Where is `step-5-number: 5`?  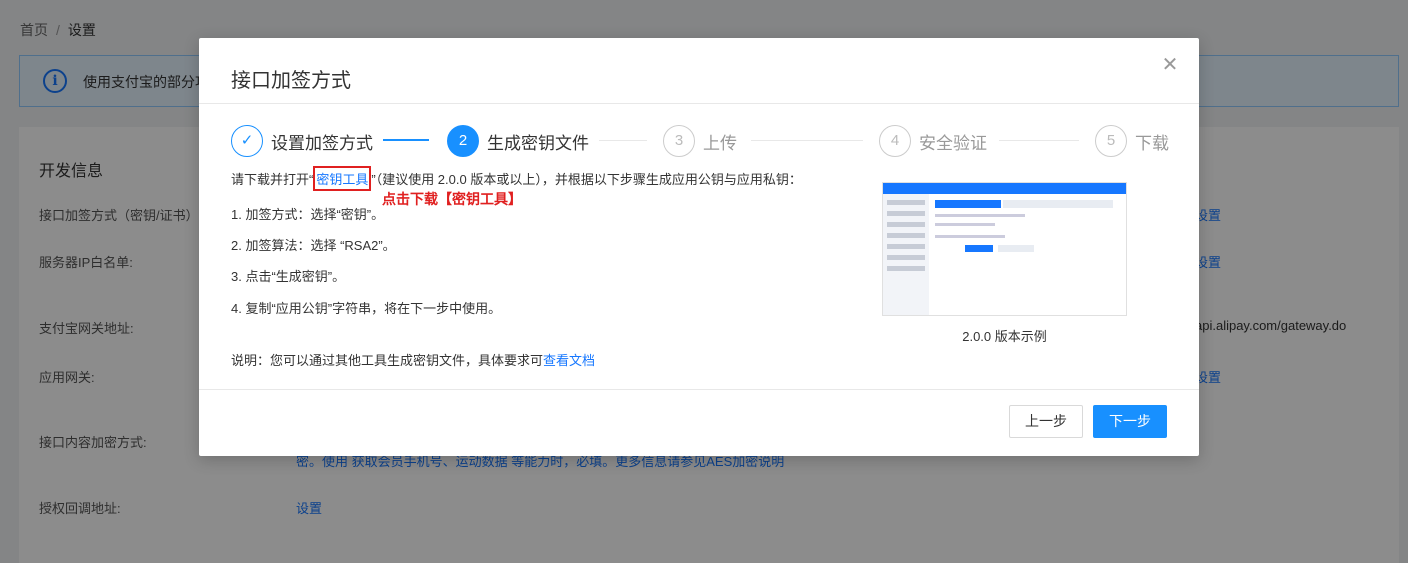 step-5-number: 5 is located at coordinates (1111, 141).